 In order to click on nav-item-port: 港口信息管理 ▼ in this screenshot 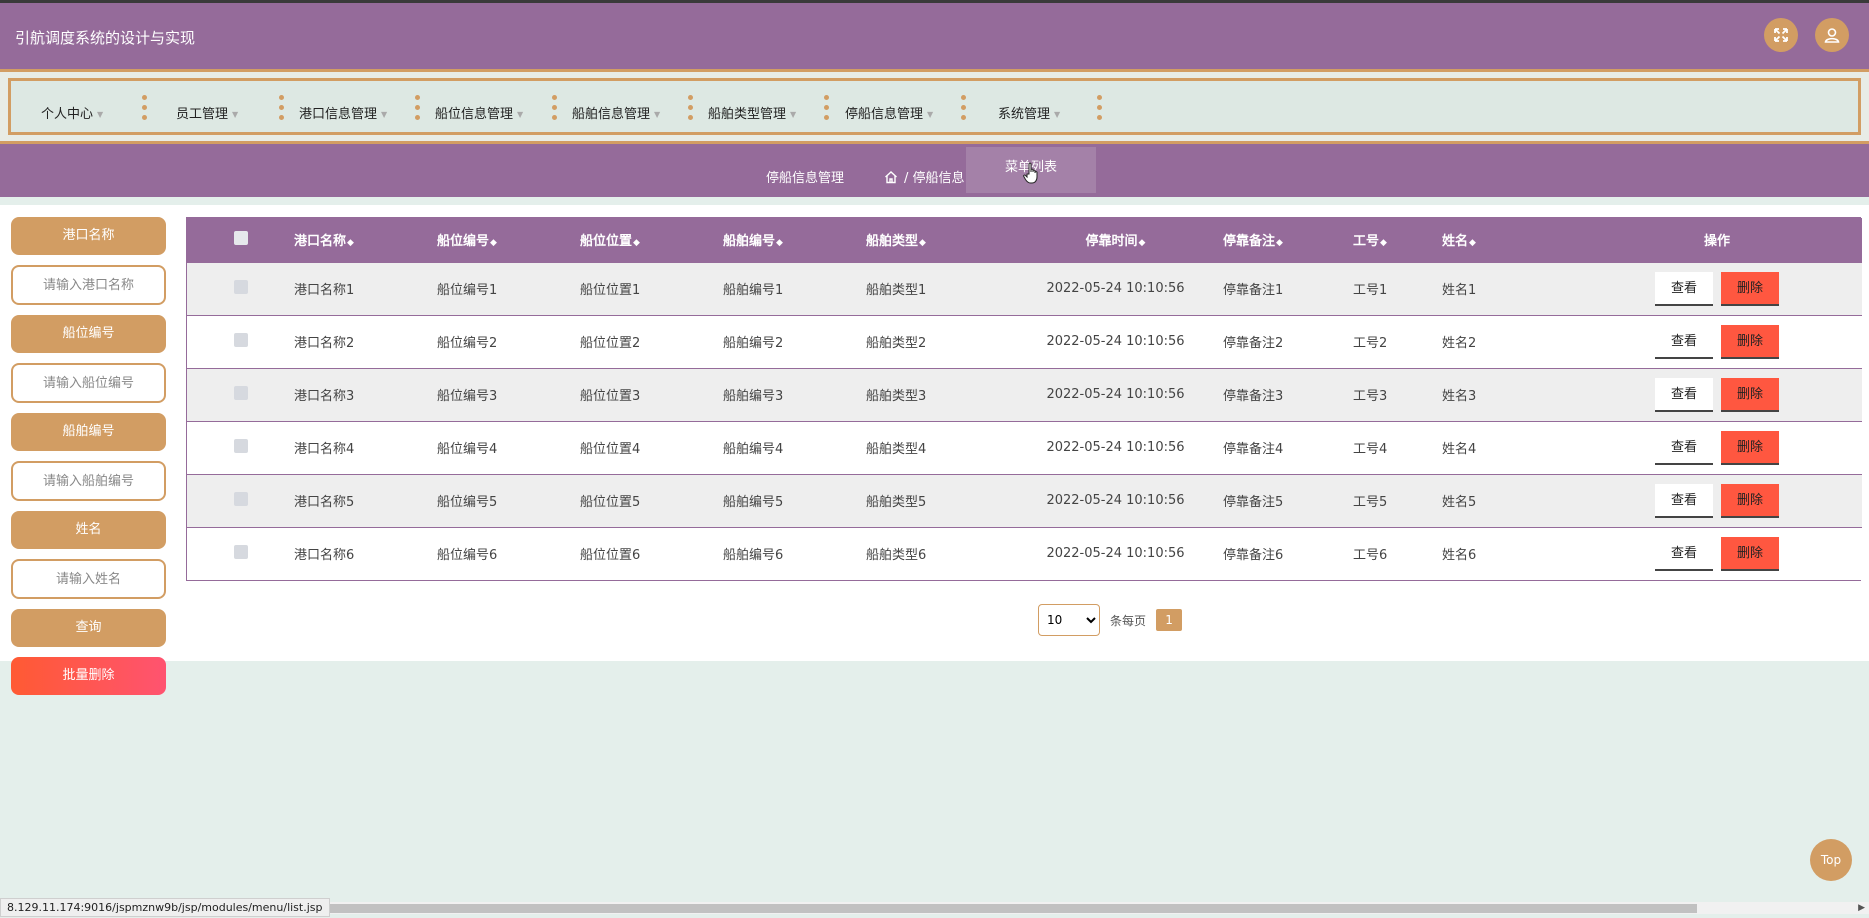, I will do `click(343, 112)`.